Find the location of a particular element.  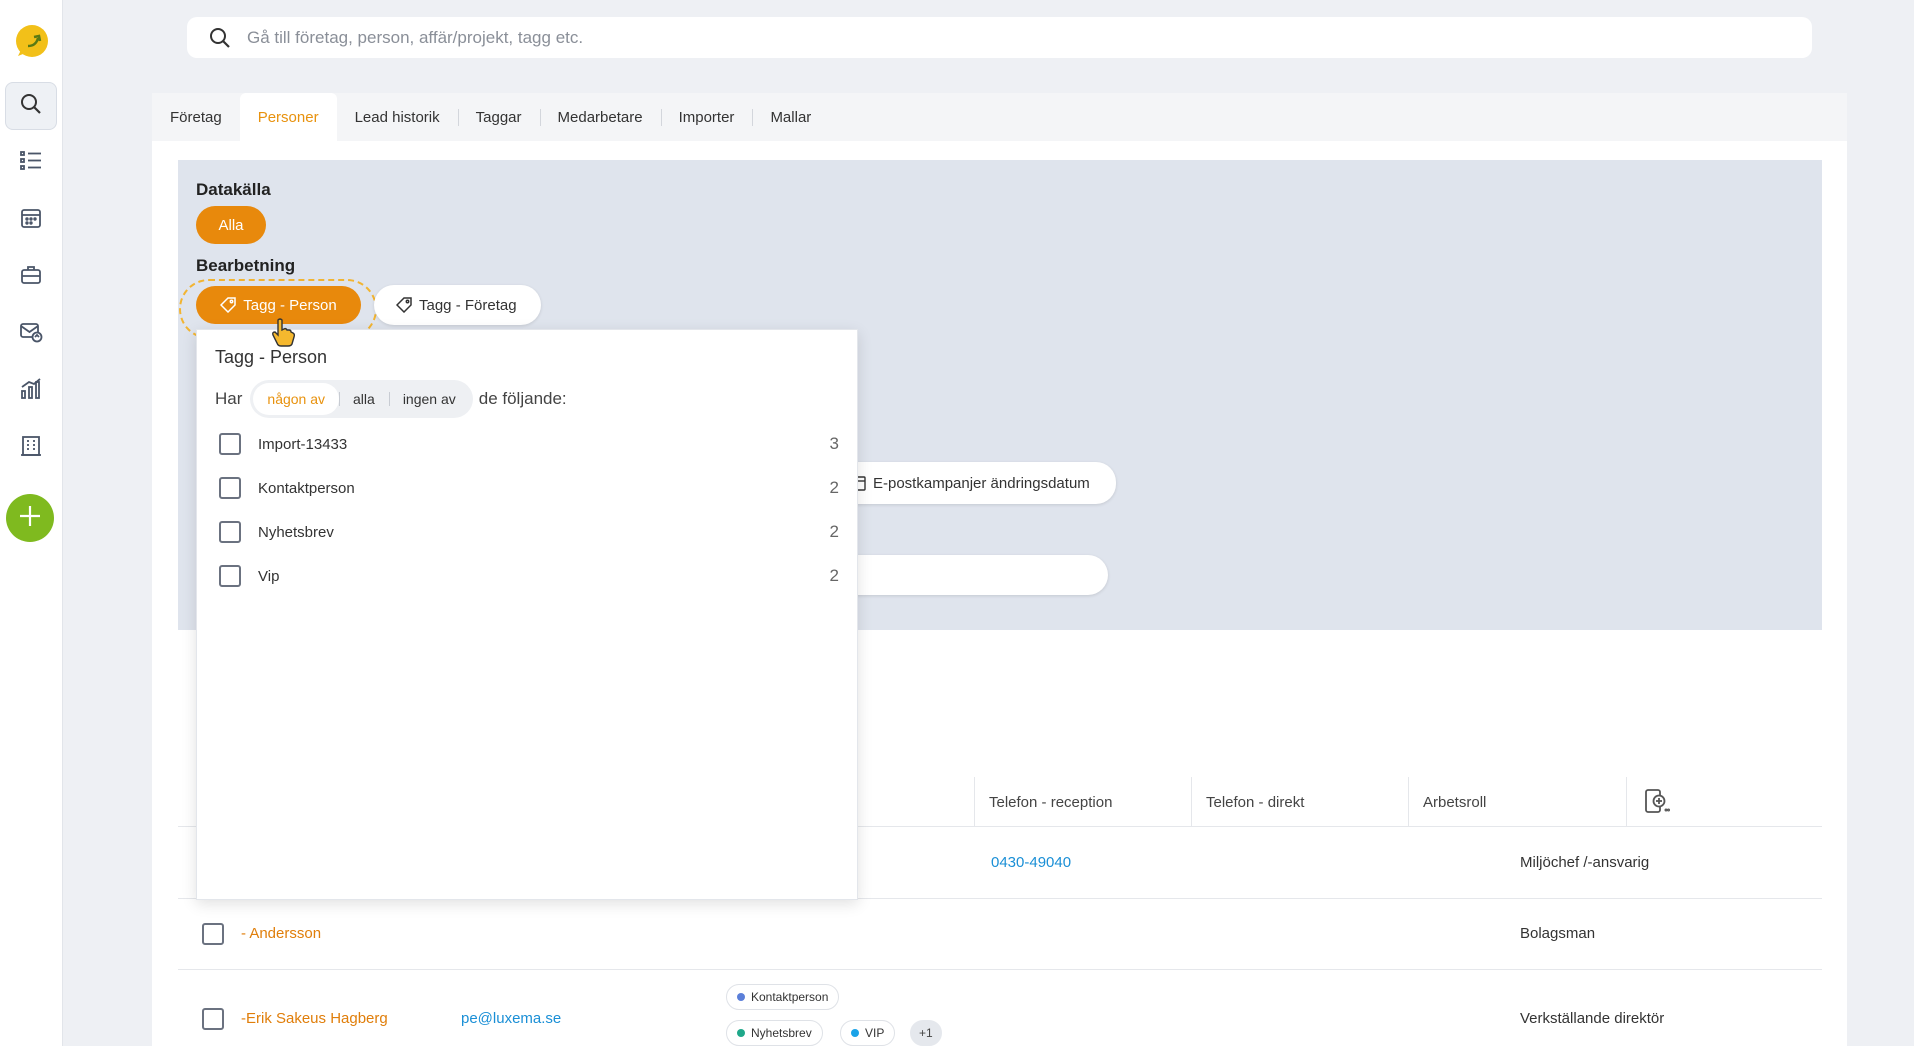

datasource-all-button: Alla is located at coordinates (231, 225).